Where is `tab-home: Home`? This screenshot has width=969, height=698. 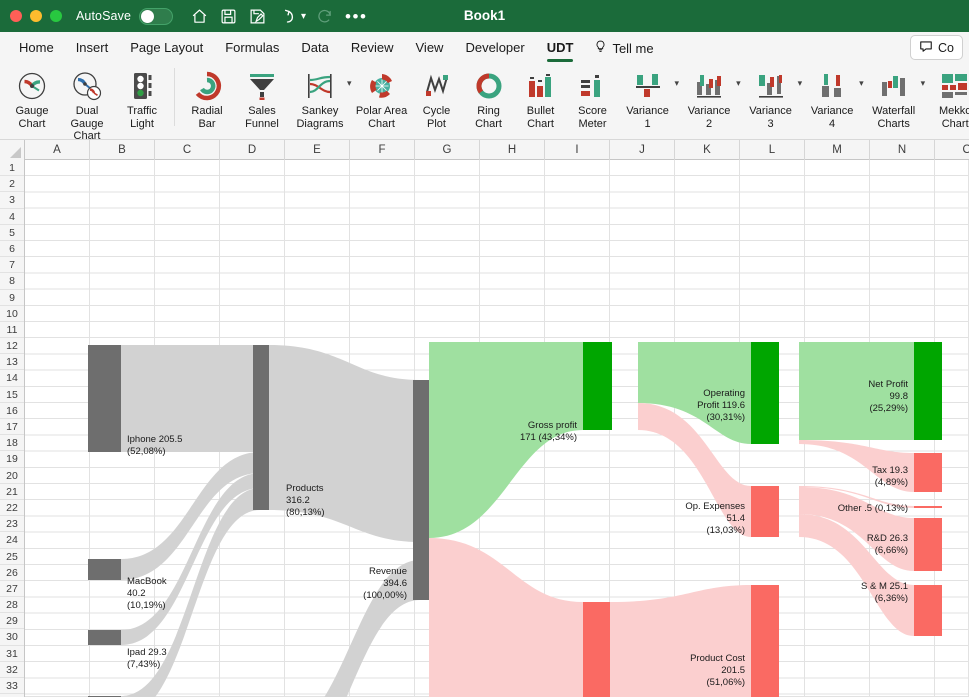 tab-home: Home is located at coordinates (36, 48).